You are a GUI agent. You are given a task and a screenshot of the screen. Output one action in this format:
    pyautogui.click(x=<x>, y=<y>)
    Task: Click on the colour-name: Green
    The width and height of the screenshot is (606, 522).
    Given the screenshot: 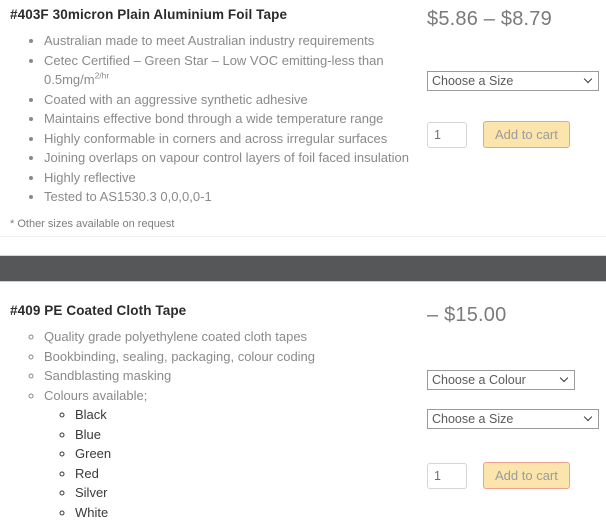 What is the action you would take?
    pyautogui.click(x=93, y=453)
    